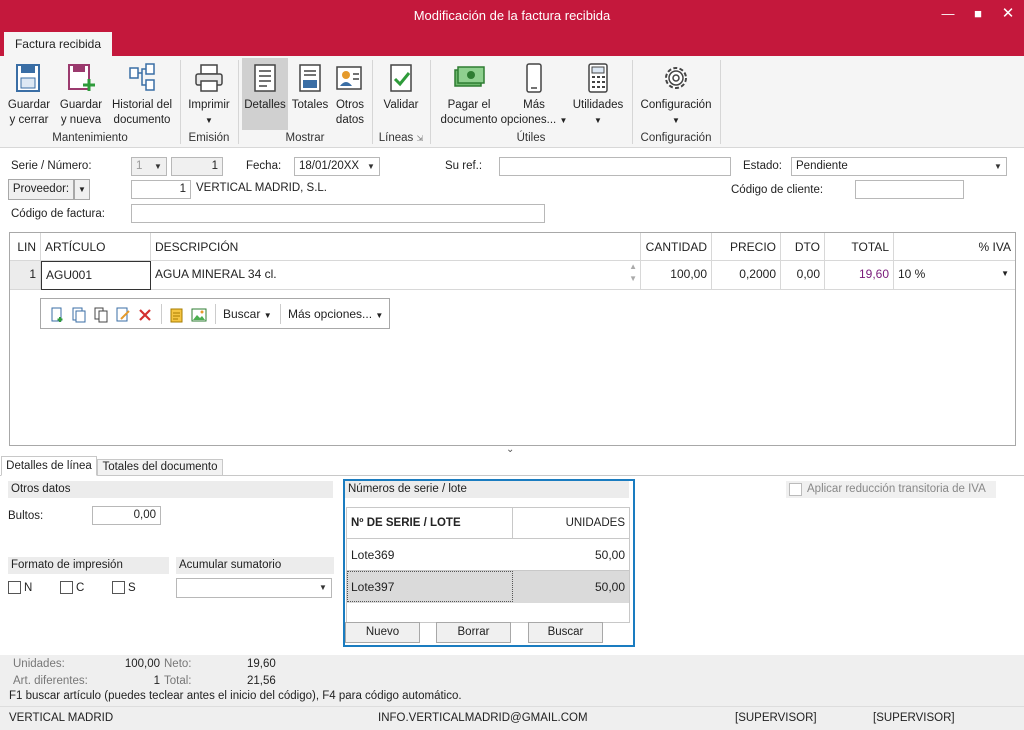 Image resolution: width=1024 pixels, height=730 pixels. What do you see at coordinates (265, 94) in the screenshot?
I see `details-button: Detalles` at bounding box center [265, 94].